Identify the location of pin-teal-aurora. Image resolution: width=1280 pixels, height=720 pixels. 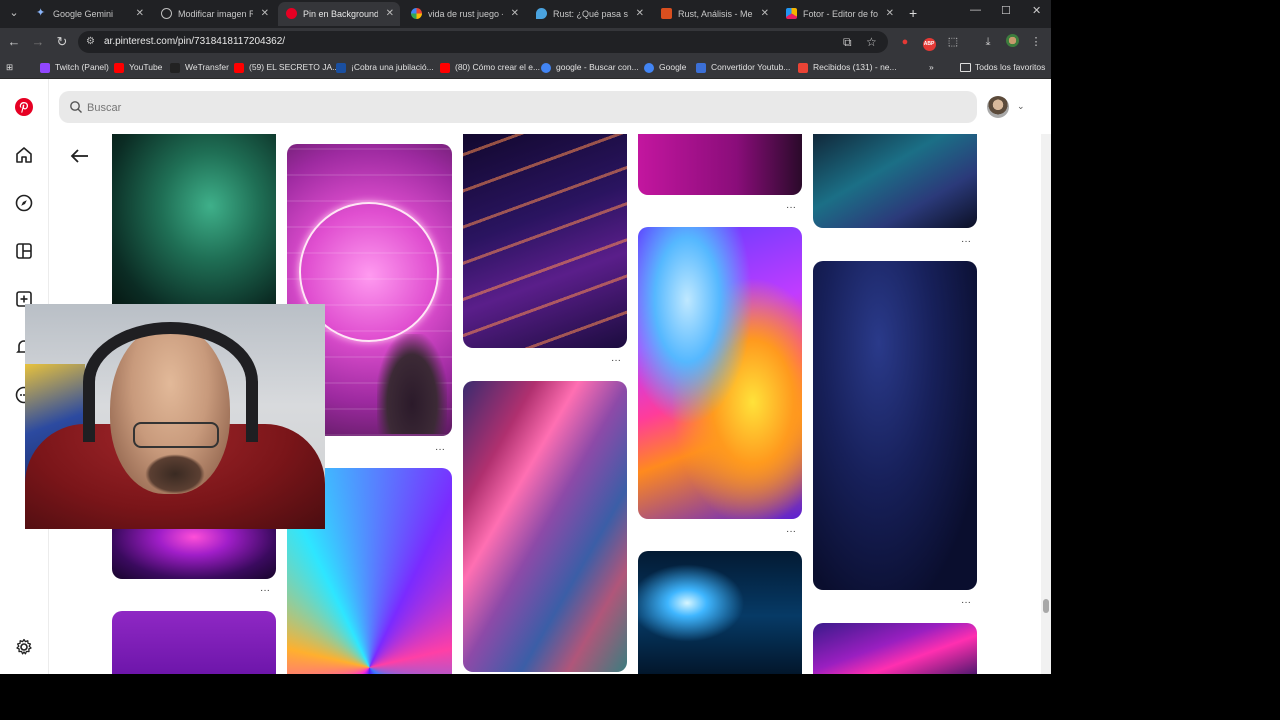
(895, 181).